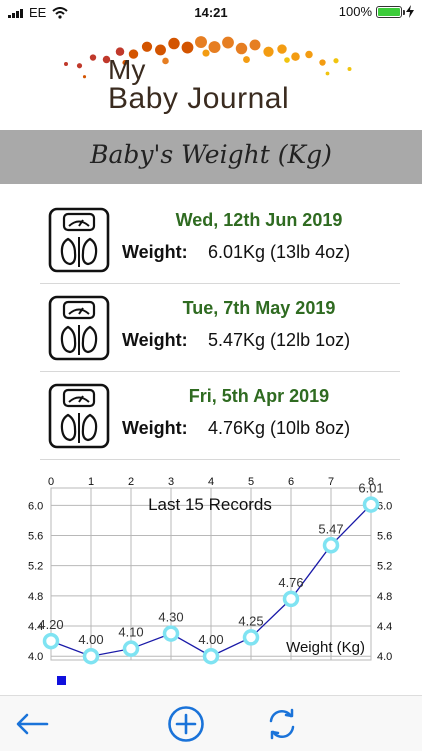 Image resolution: width=422 pixels, height=751 pixels. Describe the element at coordinates (279, 340) in the screenshot. I see `record-weight-value: 5.47Kg (12lb 1oz)` at that location.